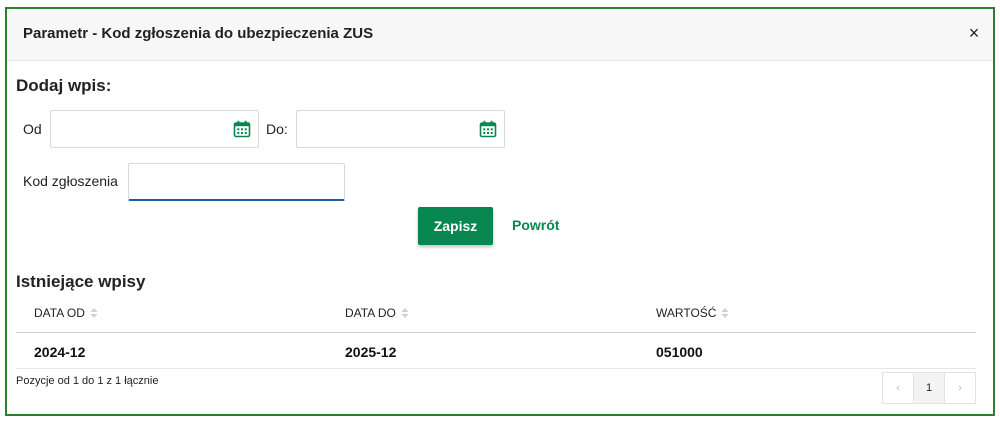 Image resolution: width=1000 pixels, height=424 pixels. Describe the element at coordinates (371, 352) in the screenshot. I see `cell-date-to: 2025-12` at that location.